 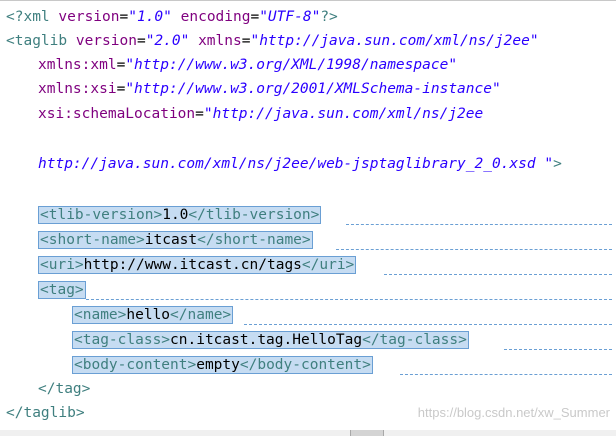 I want to click on scrollbar-thumb, so click(x=367, y=433).